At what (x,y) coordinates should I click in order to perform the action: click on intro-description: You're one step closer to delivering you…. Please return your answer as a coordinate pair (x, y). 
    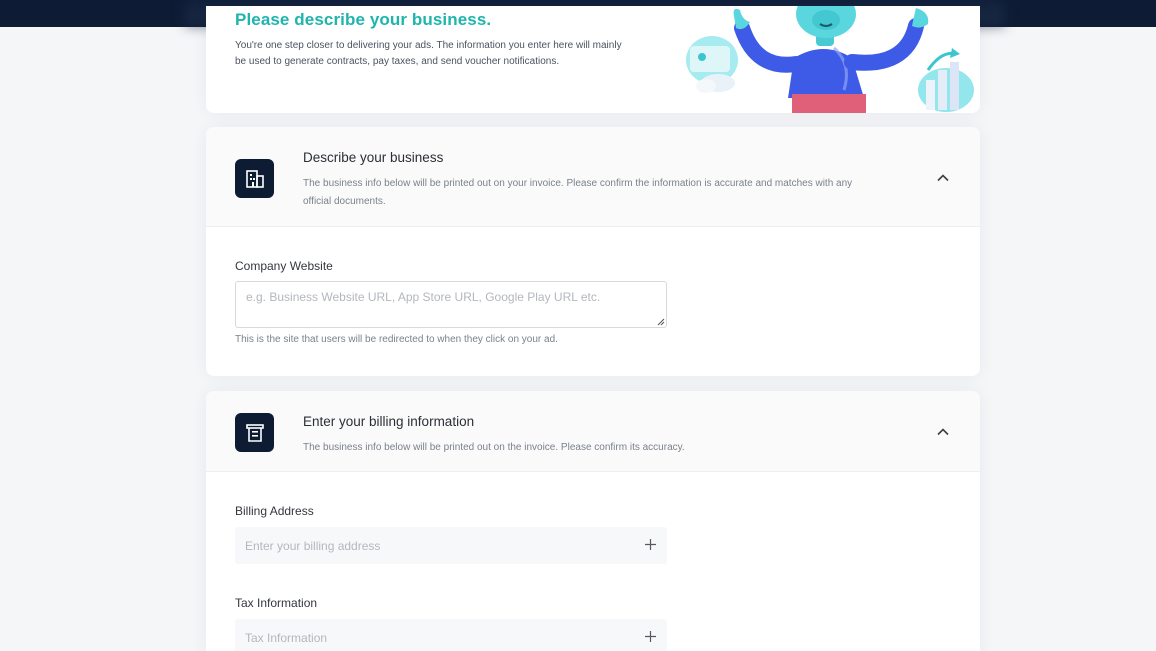
    Looking at the image, I should click on (428, 53).